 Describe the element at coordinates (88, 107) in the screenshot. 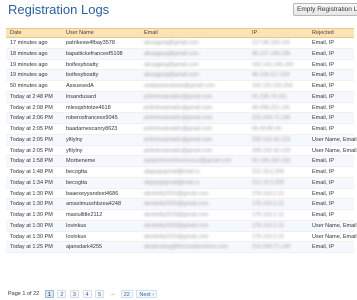

I see `cell-user-name: mlesqshtotze4618` at that location.